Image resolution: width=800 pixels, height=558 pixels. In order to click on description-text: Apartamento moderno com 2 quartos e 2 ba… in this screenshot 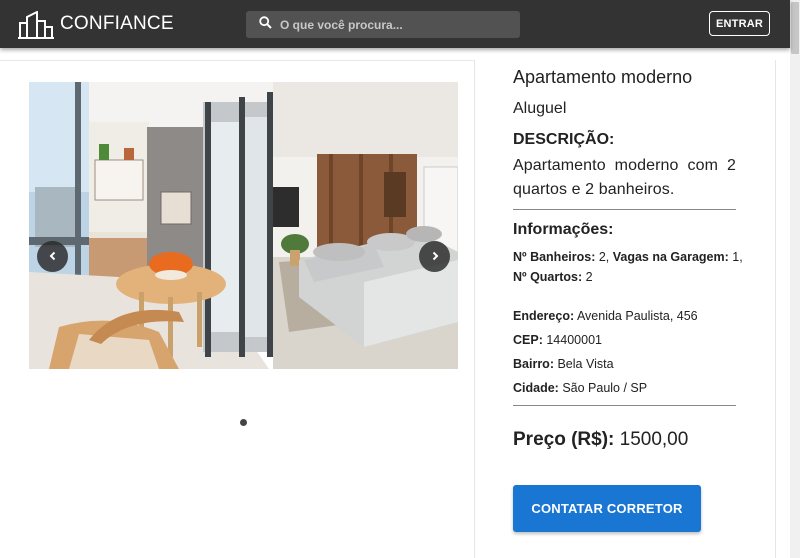, I will do `click(624, 177)`.